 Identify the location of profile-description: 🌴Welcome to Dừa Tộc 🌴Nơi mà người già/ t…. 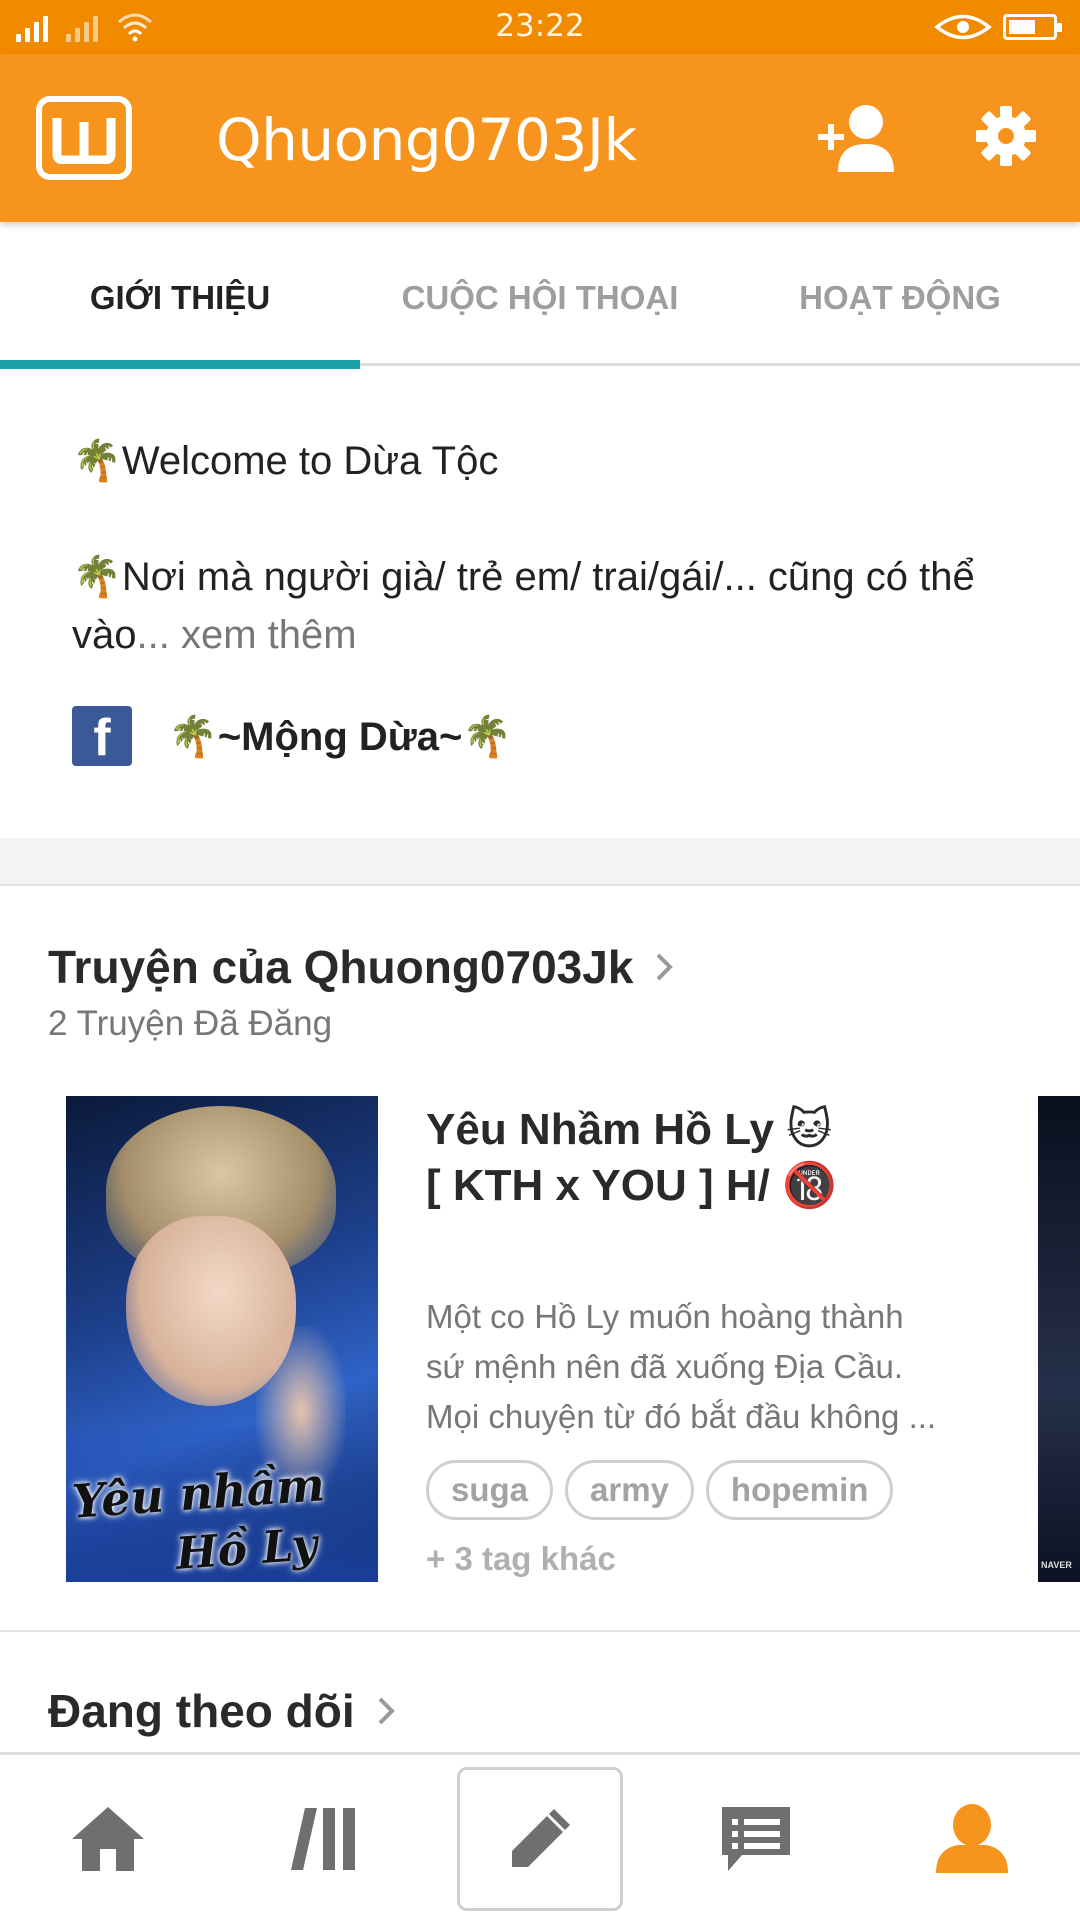
(552, 577).